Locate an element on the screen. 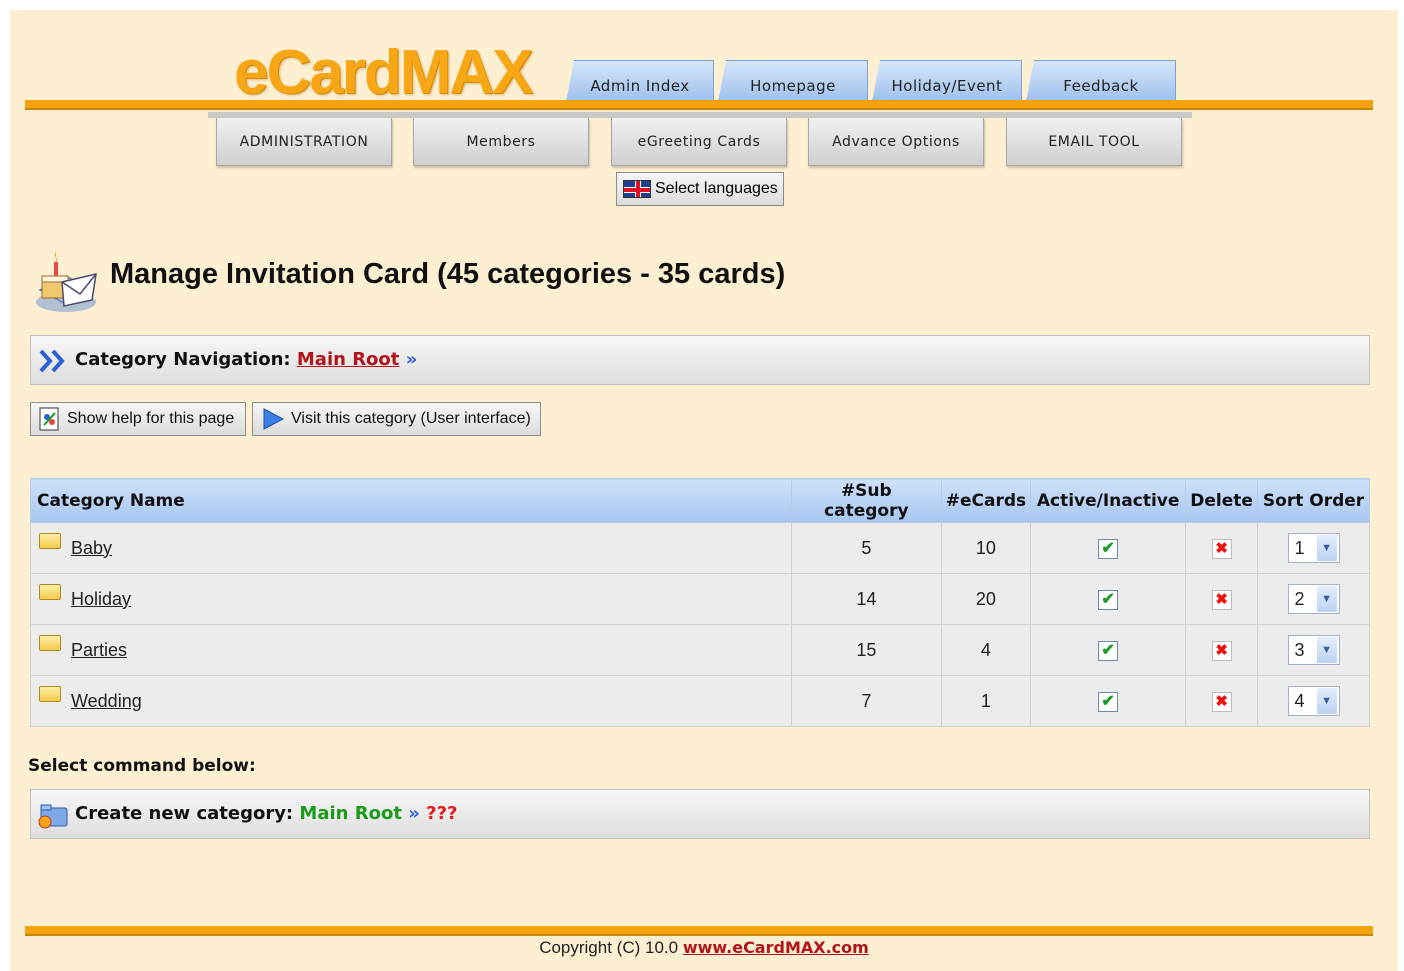 The width and height of the screenshot is (1404, 971). subnav-members: Members is located at coordinates (501, 142).